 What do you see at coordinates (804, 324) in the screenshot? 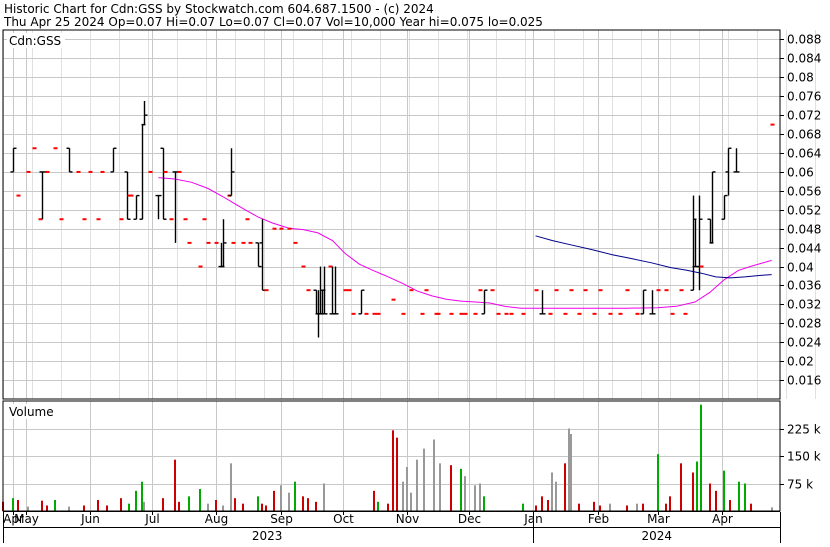
I see `price-tick-label: 0.028` at bounding box center [804, 324].